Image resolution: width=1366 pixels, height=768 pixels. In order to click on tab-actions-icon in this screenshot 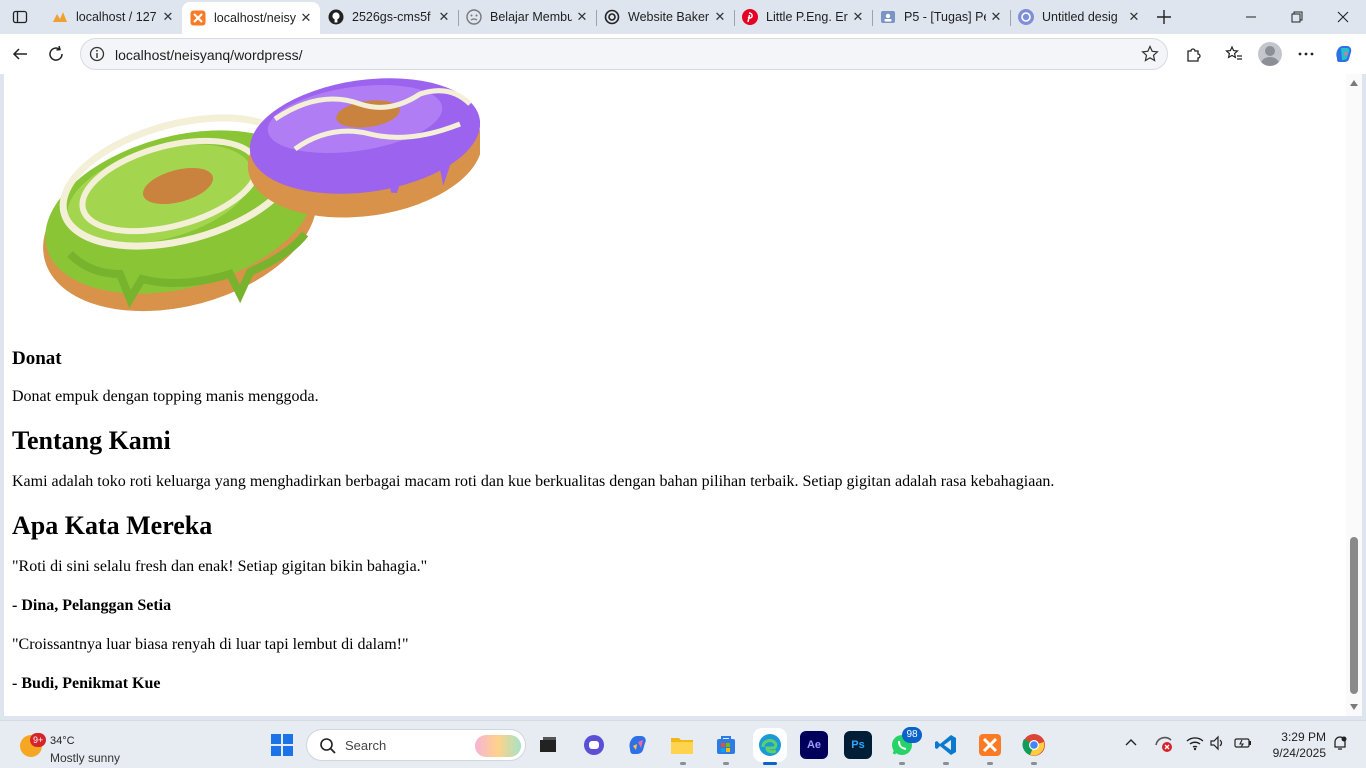, I will do `click(20, 17)`.